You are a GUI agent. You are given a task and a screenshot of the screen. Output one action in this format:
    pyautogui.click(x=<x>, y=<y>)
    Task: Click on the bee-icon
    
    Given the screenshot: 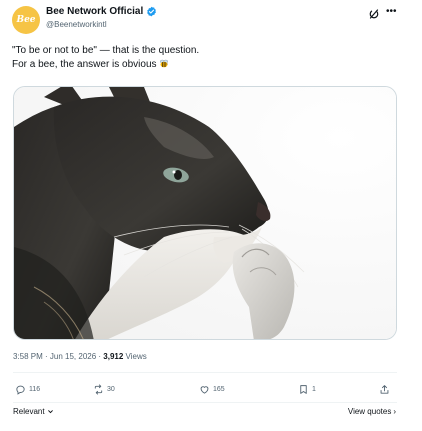 What is the action you would take?
    pyautogui.click(x=163, y=63)
    